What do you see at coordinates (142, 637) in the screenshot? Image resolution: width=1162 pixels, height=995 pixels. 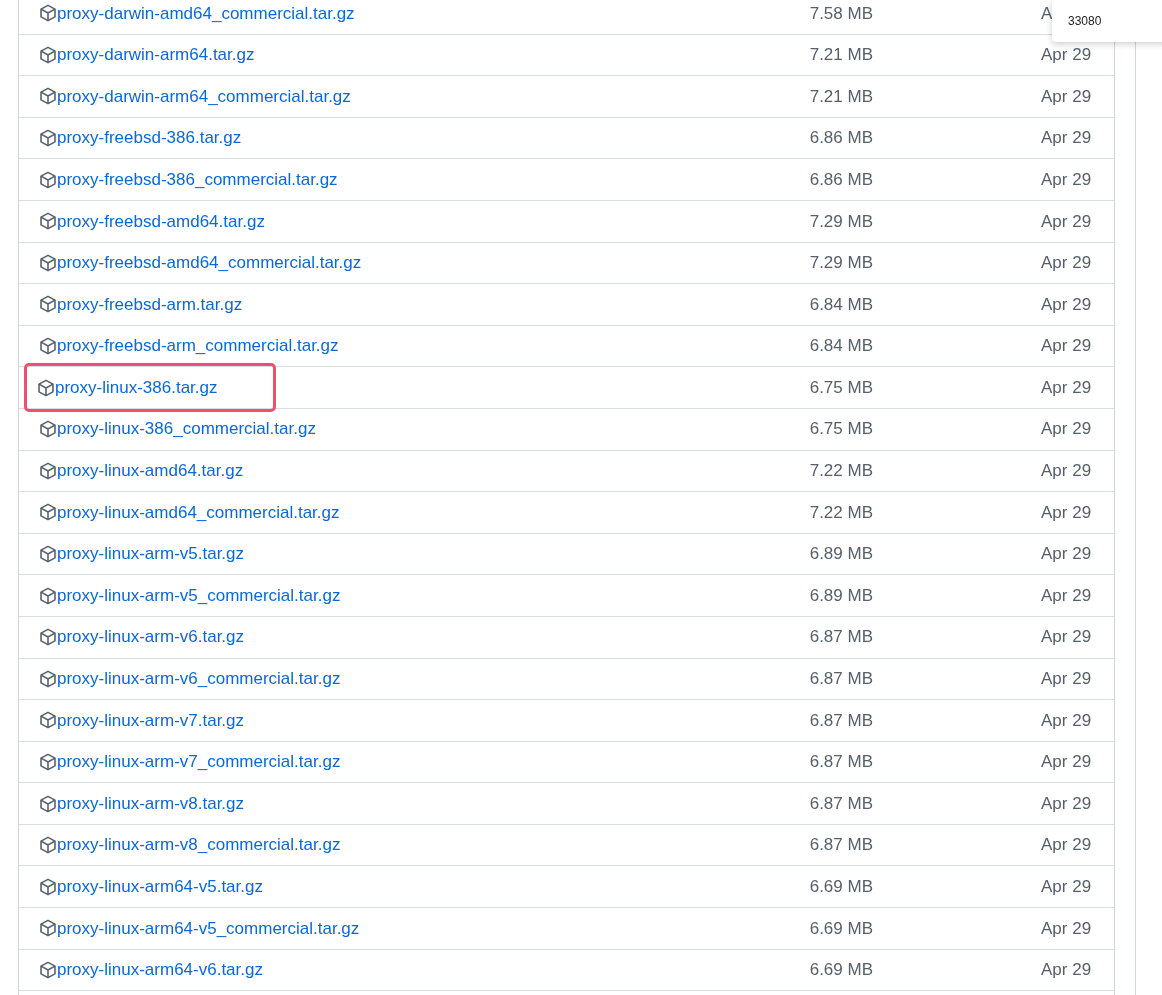 I see `asset-link: proxy-linux-arm-v6.tar.gz` at bounding box center [142, 637].